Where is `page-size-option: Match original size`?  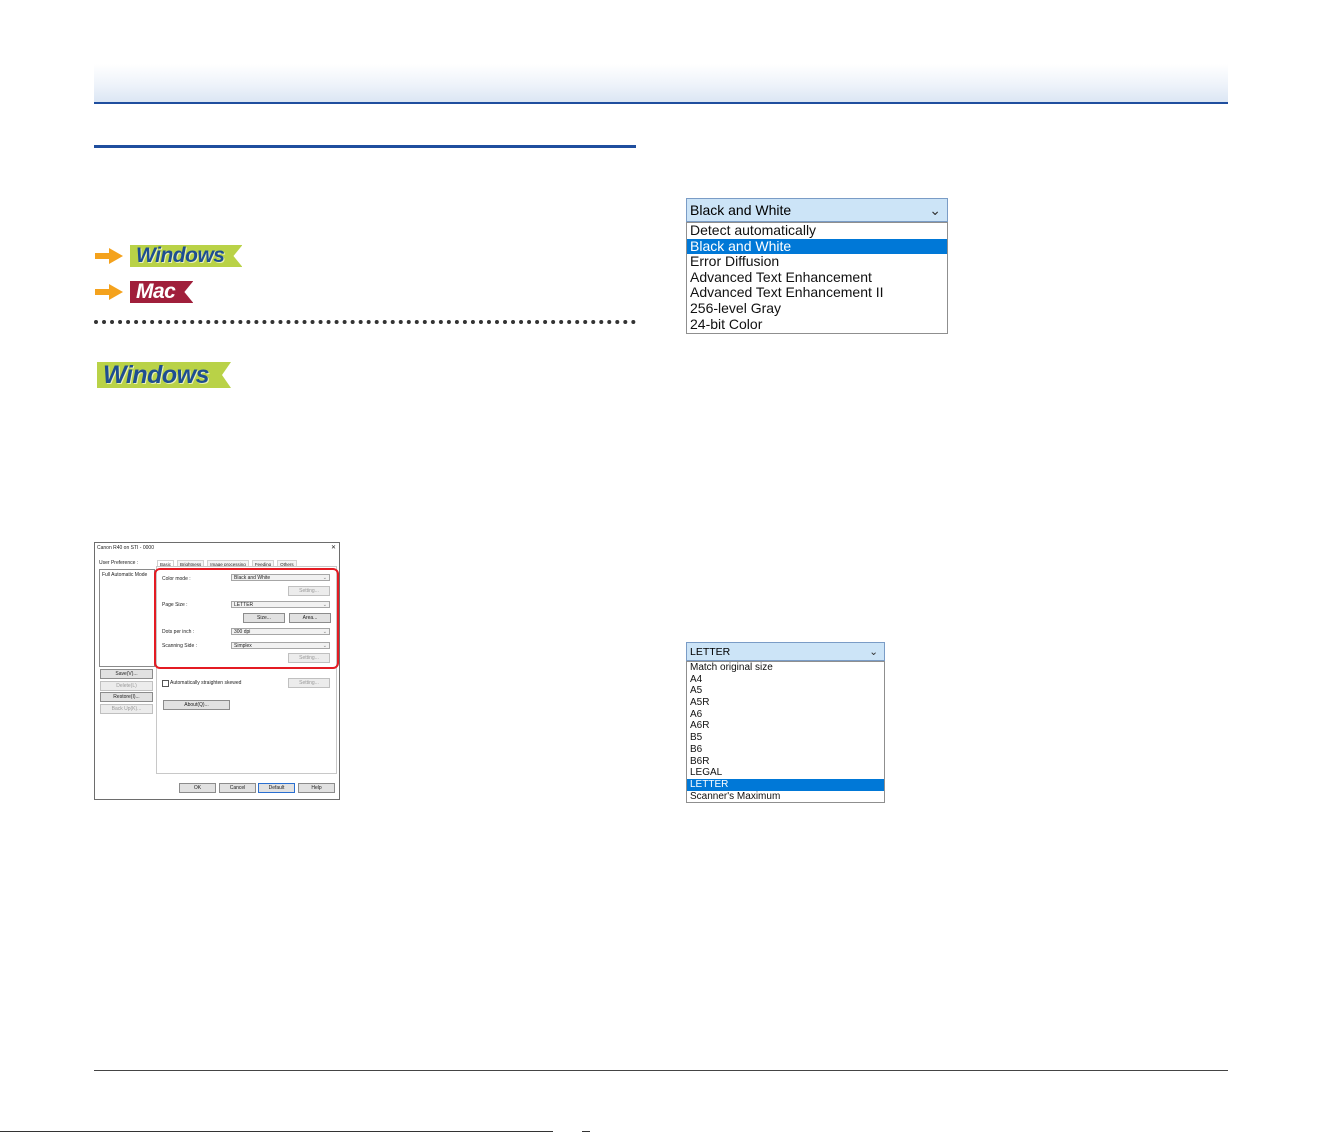
page-size-option: Match original size is located at coordinates (785, 668).